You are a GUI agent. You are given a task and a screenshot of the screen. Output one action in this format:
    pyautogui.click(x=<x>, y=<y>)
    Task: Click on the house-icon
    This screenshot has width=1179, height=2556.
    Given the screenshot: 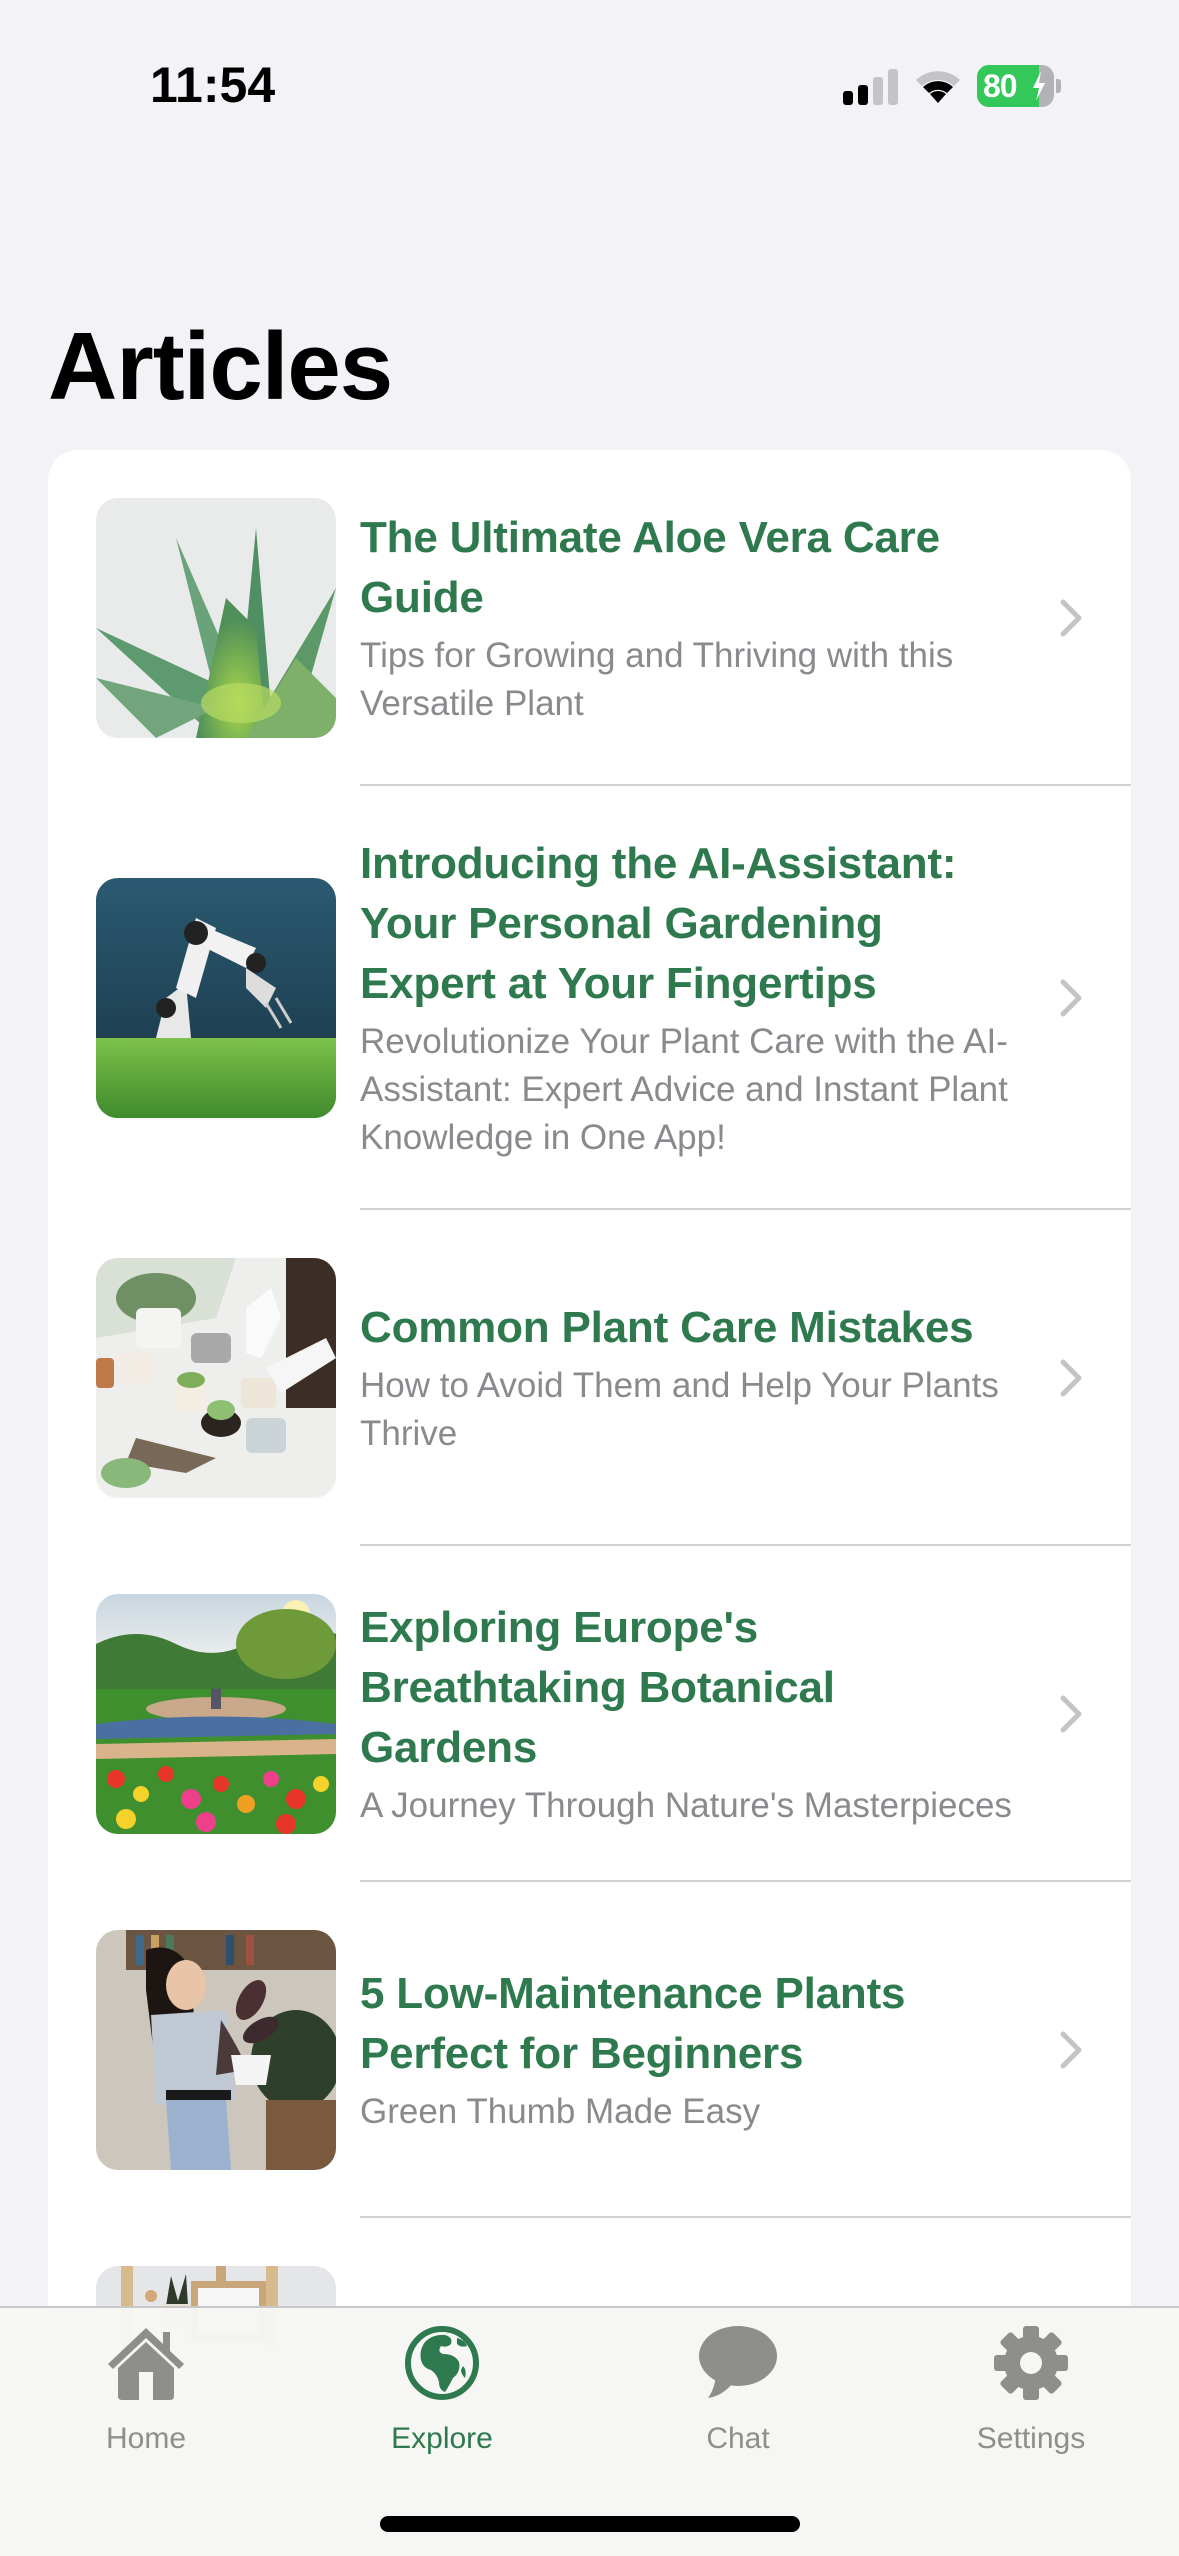 What is the action you would take?
    pyautogui.click(x=146, y=2363)
    